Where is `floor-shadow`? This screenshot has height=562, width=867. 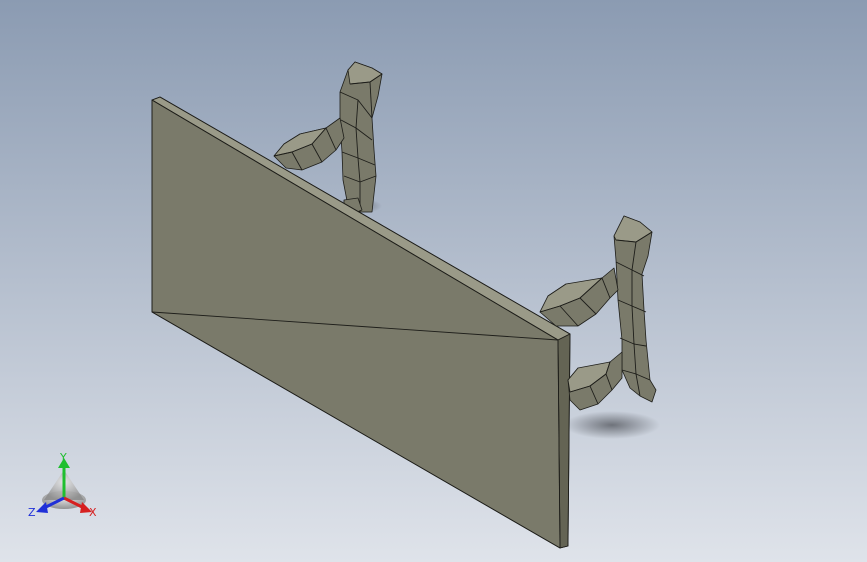
floor-shadow is located at coordinates (612, 425).